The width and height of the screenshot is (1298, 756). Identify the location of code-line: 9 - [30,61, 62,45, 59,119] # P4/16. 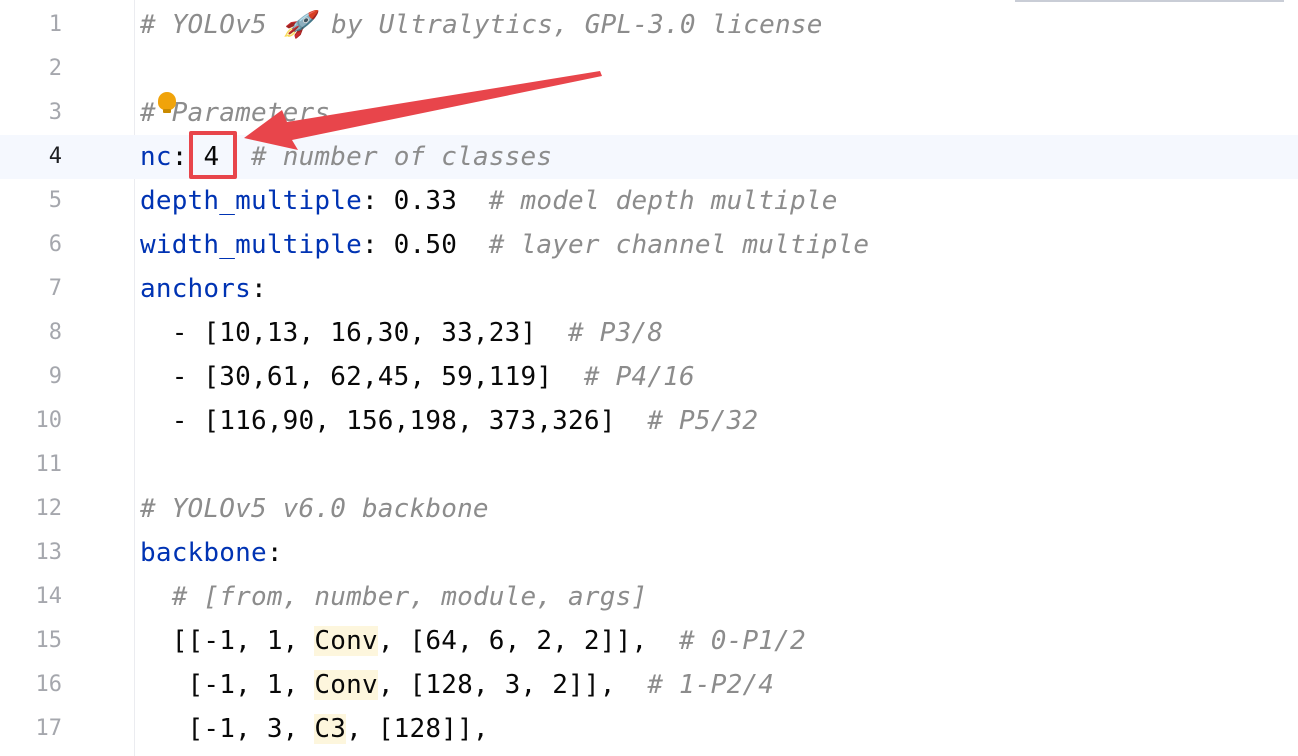
(649, 377).